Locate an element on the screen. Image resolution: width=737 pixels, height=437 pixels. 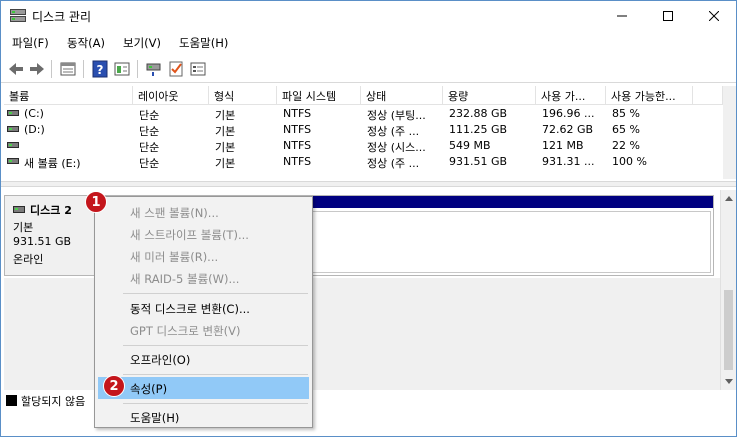
column-header-layout: 레이아웃 is located at coordinates (171, 95).